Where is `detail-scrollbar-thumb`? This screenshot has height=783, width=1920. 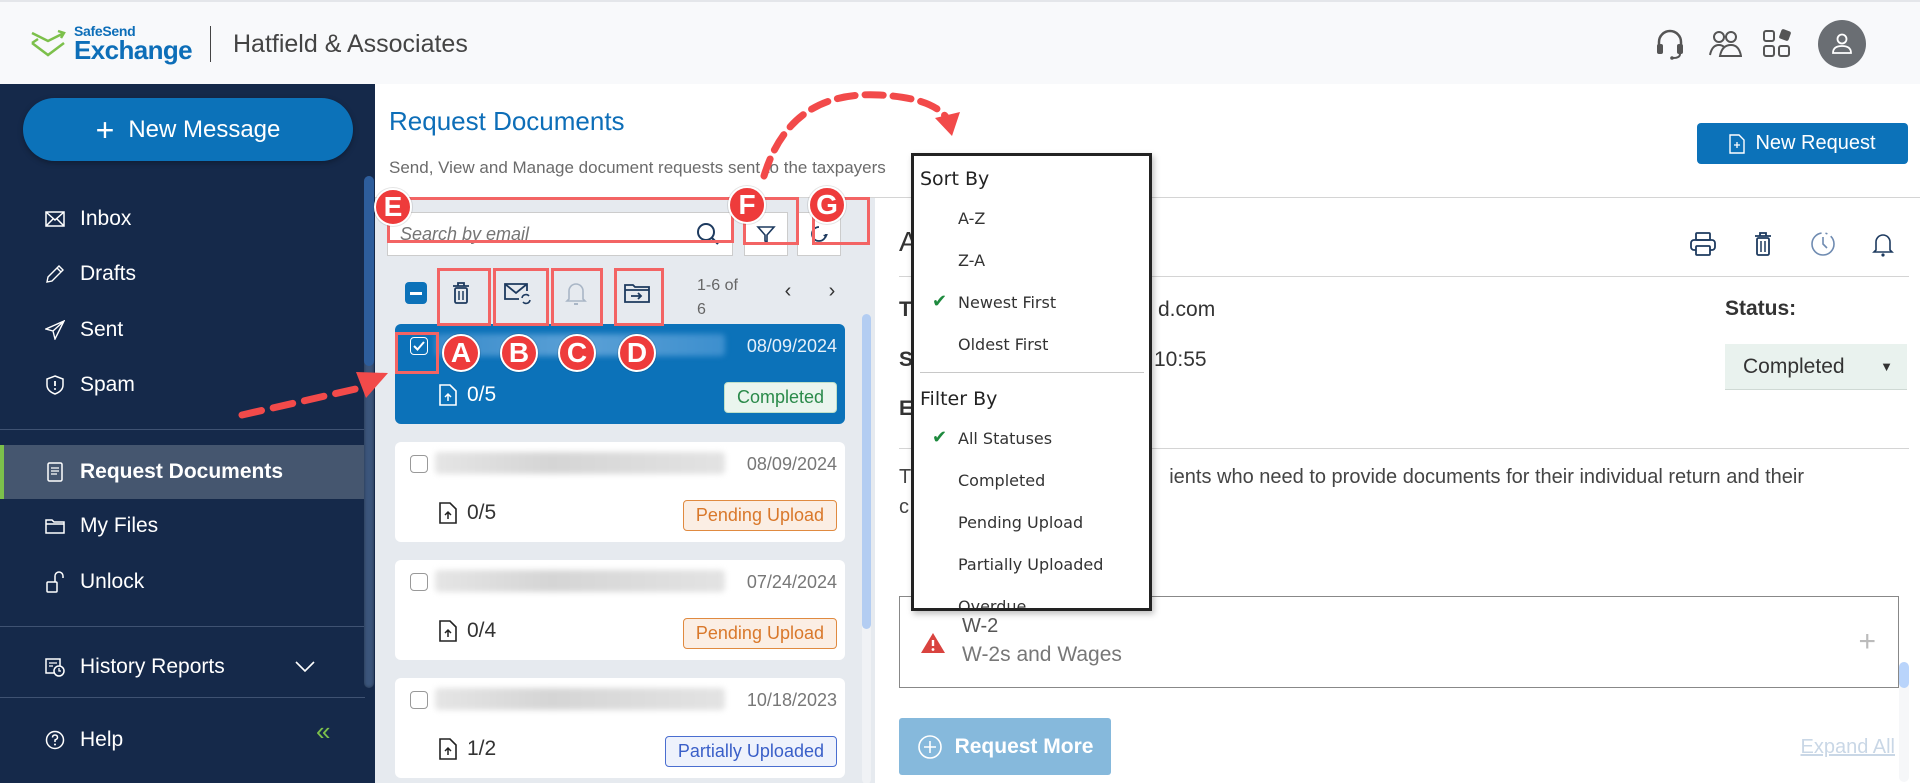
detail-scrollbar-thumb is located at coordinates (1904, 675).